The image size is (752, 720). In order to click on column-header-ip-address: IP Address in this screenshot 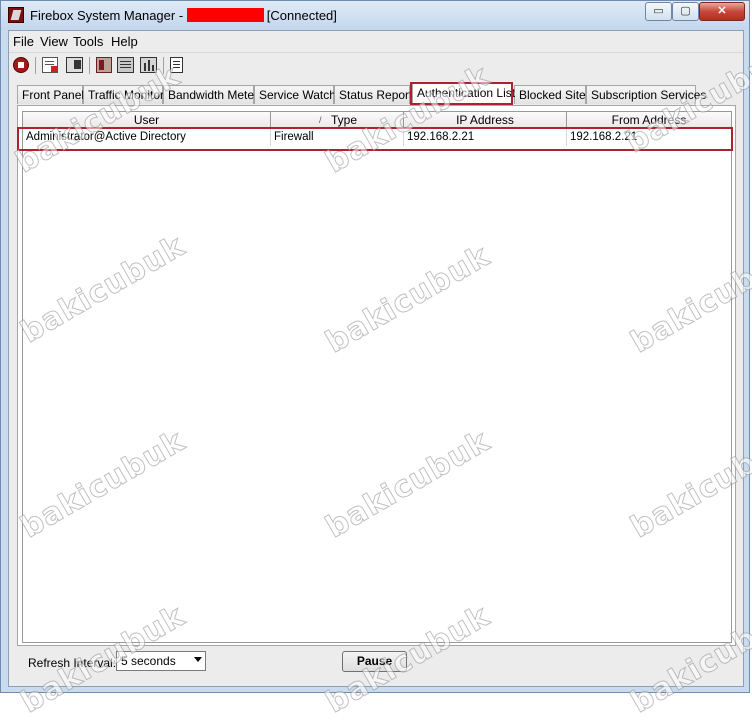, I will do `click(485, 120)`.